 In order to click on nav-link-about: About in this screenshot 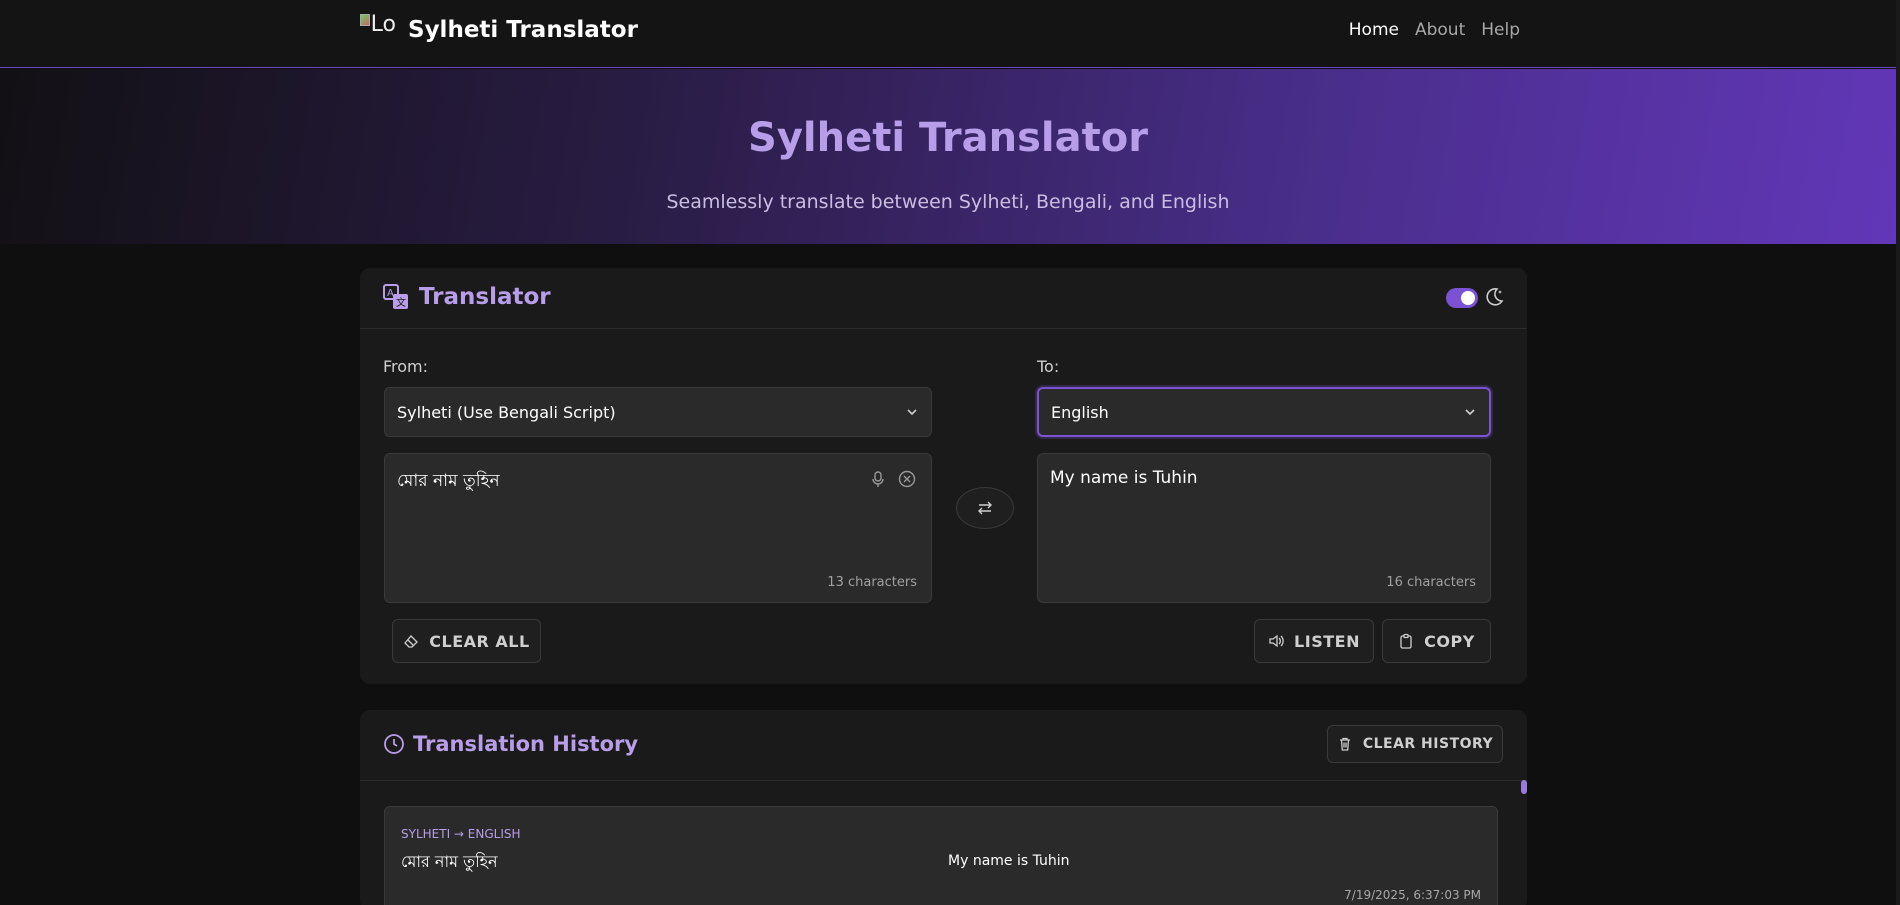, I will do `click(1440, 30)`.